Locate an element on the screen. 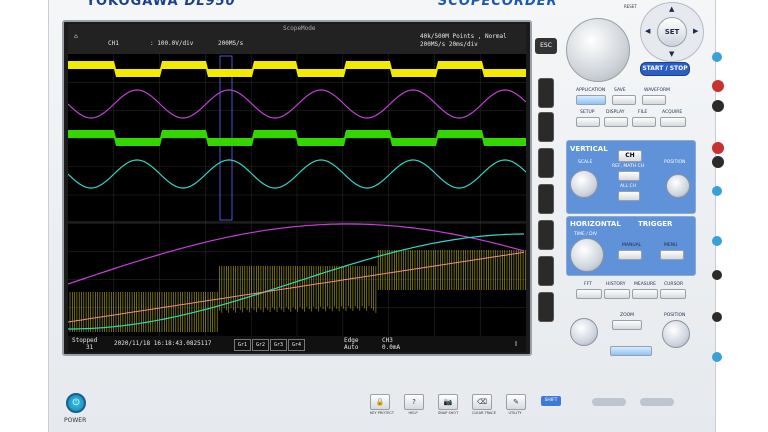  acquire-button is located at coordinates (673, 122).